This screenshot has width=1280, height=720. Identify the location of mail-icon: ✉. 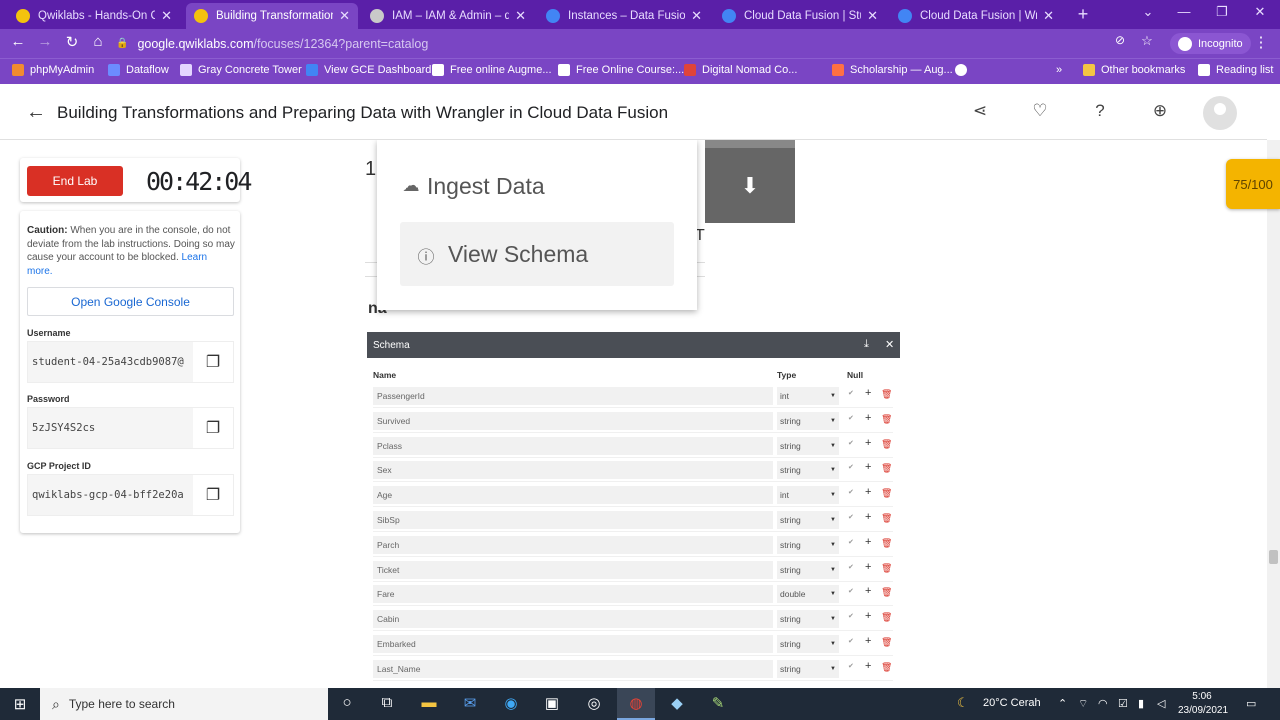
(470, 704).